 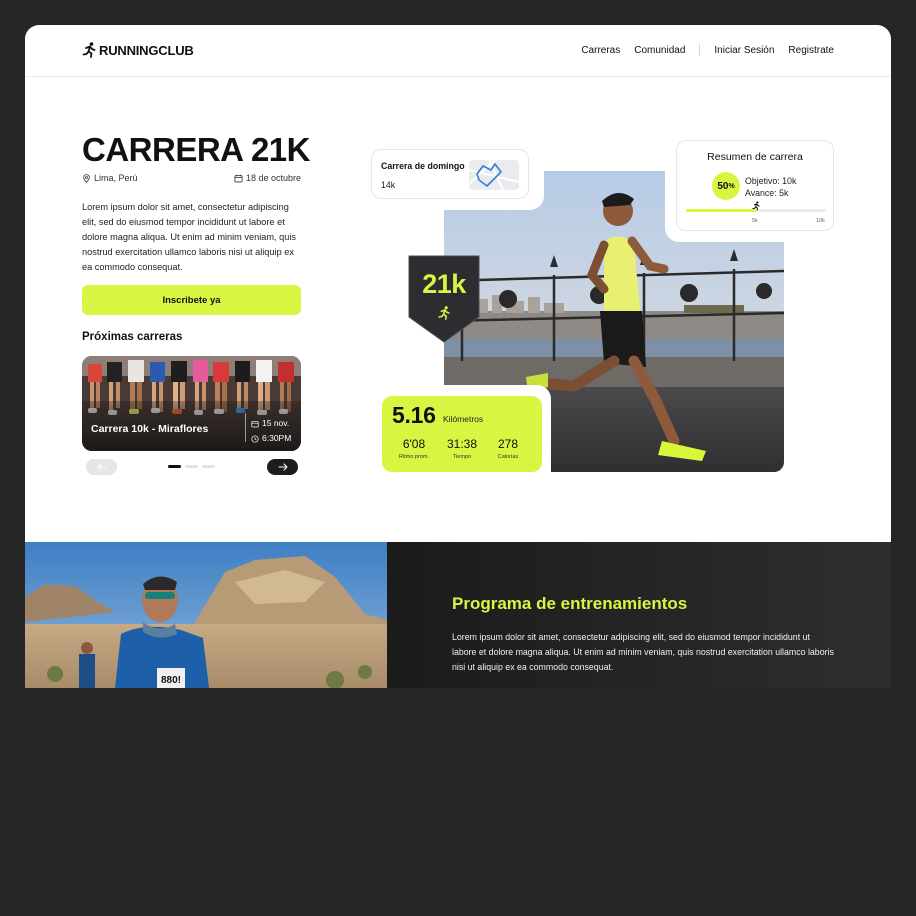 What do you see at coordinates (245, 427) in the screenshot?
I see `race-divider` at bounding box center [245, 427].